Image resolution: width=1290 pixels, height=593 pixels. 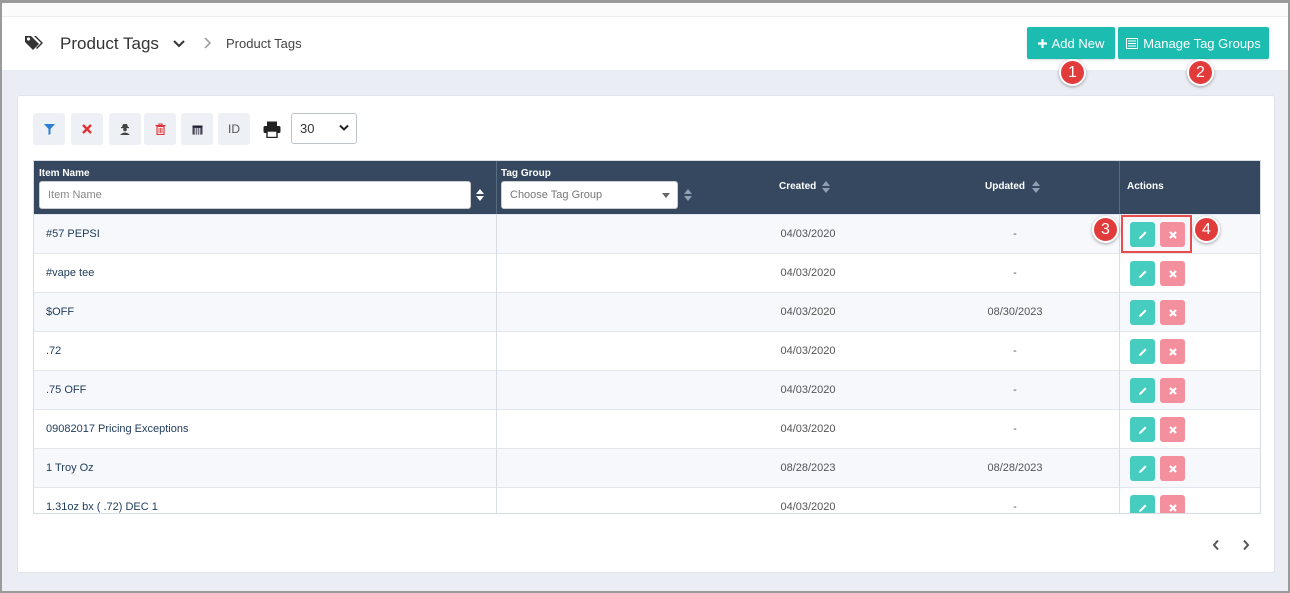 I want to click on column-header-updated: Updated, so click(x=1005, y=186).